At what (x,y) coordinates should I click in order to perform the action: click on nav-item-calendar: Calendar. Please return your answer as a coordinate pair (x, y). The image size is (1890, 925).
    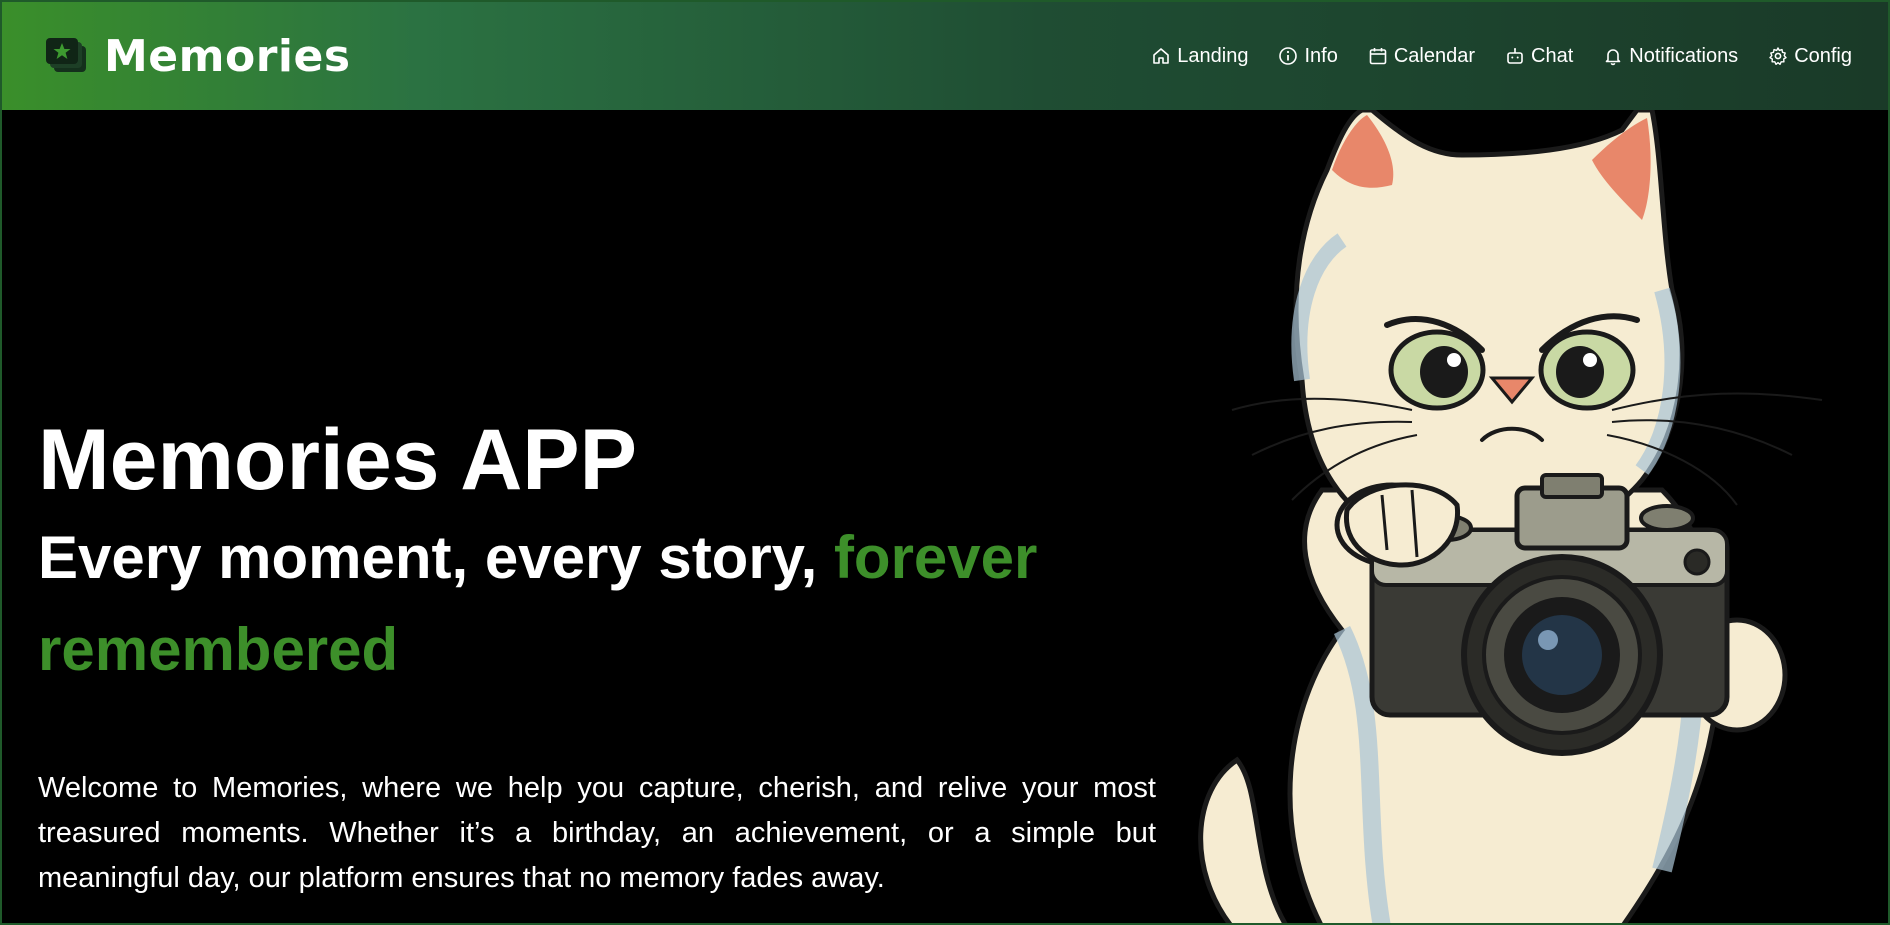
    Looking at the image, I should click on (1421, 56).